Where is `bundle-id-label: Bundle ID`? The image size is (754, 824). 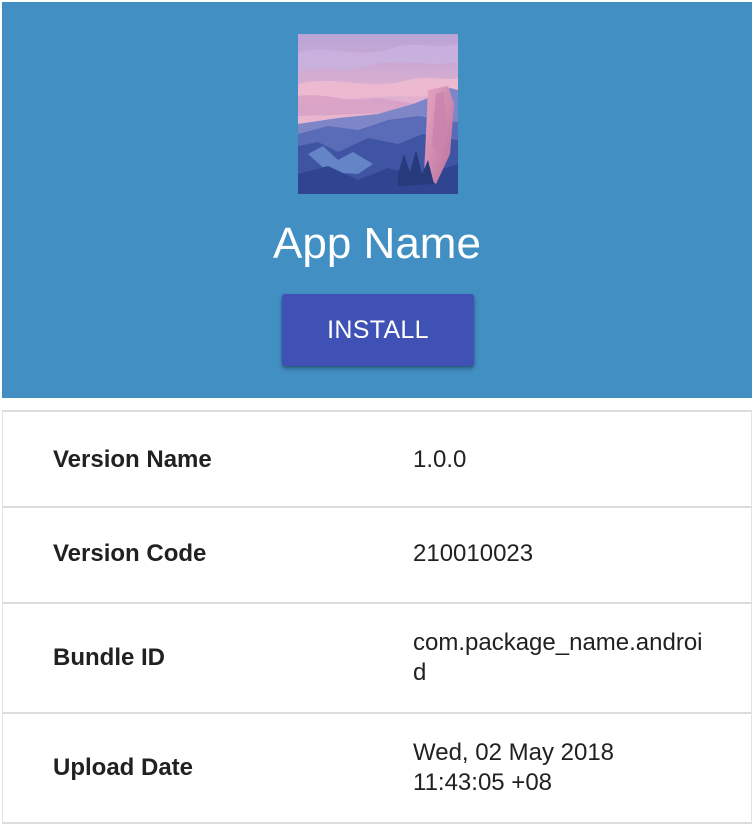 bundle-id-label: Bundle ID is located at coordinates (109, 657).